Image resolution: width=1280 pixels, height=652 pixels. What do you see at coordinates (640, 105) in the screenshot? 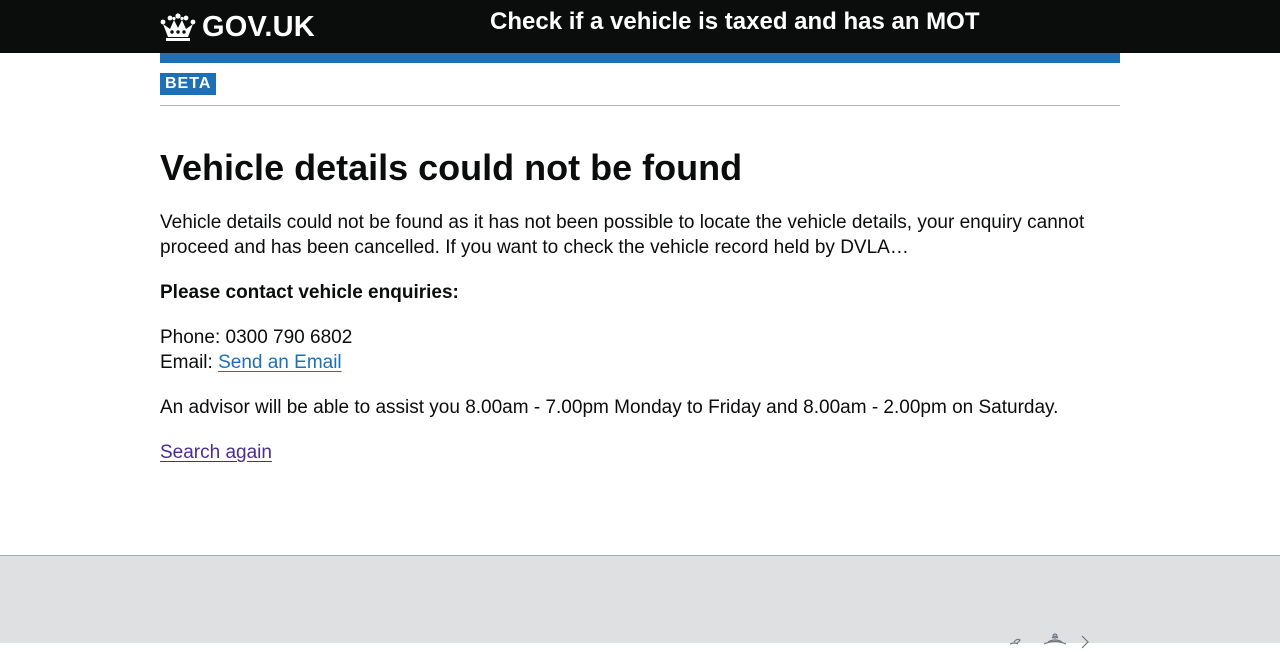
I see `phase-banner-divider` at bounding box center [640, 105].